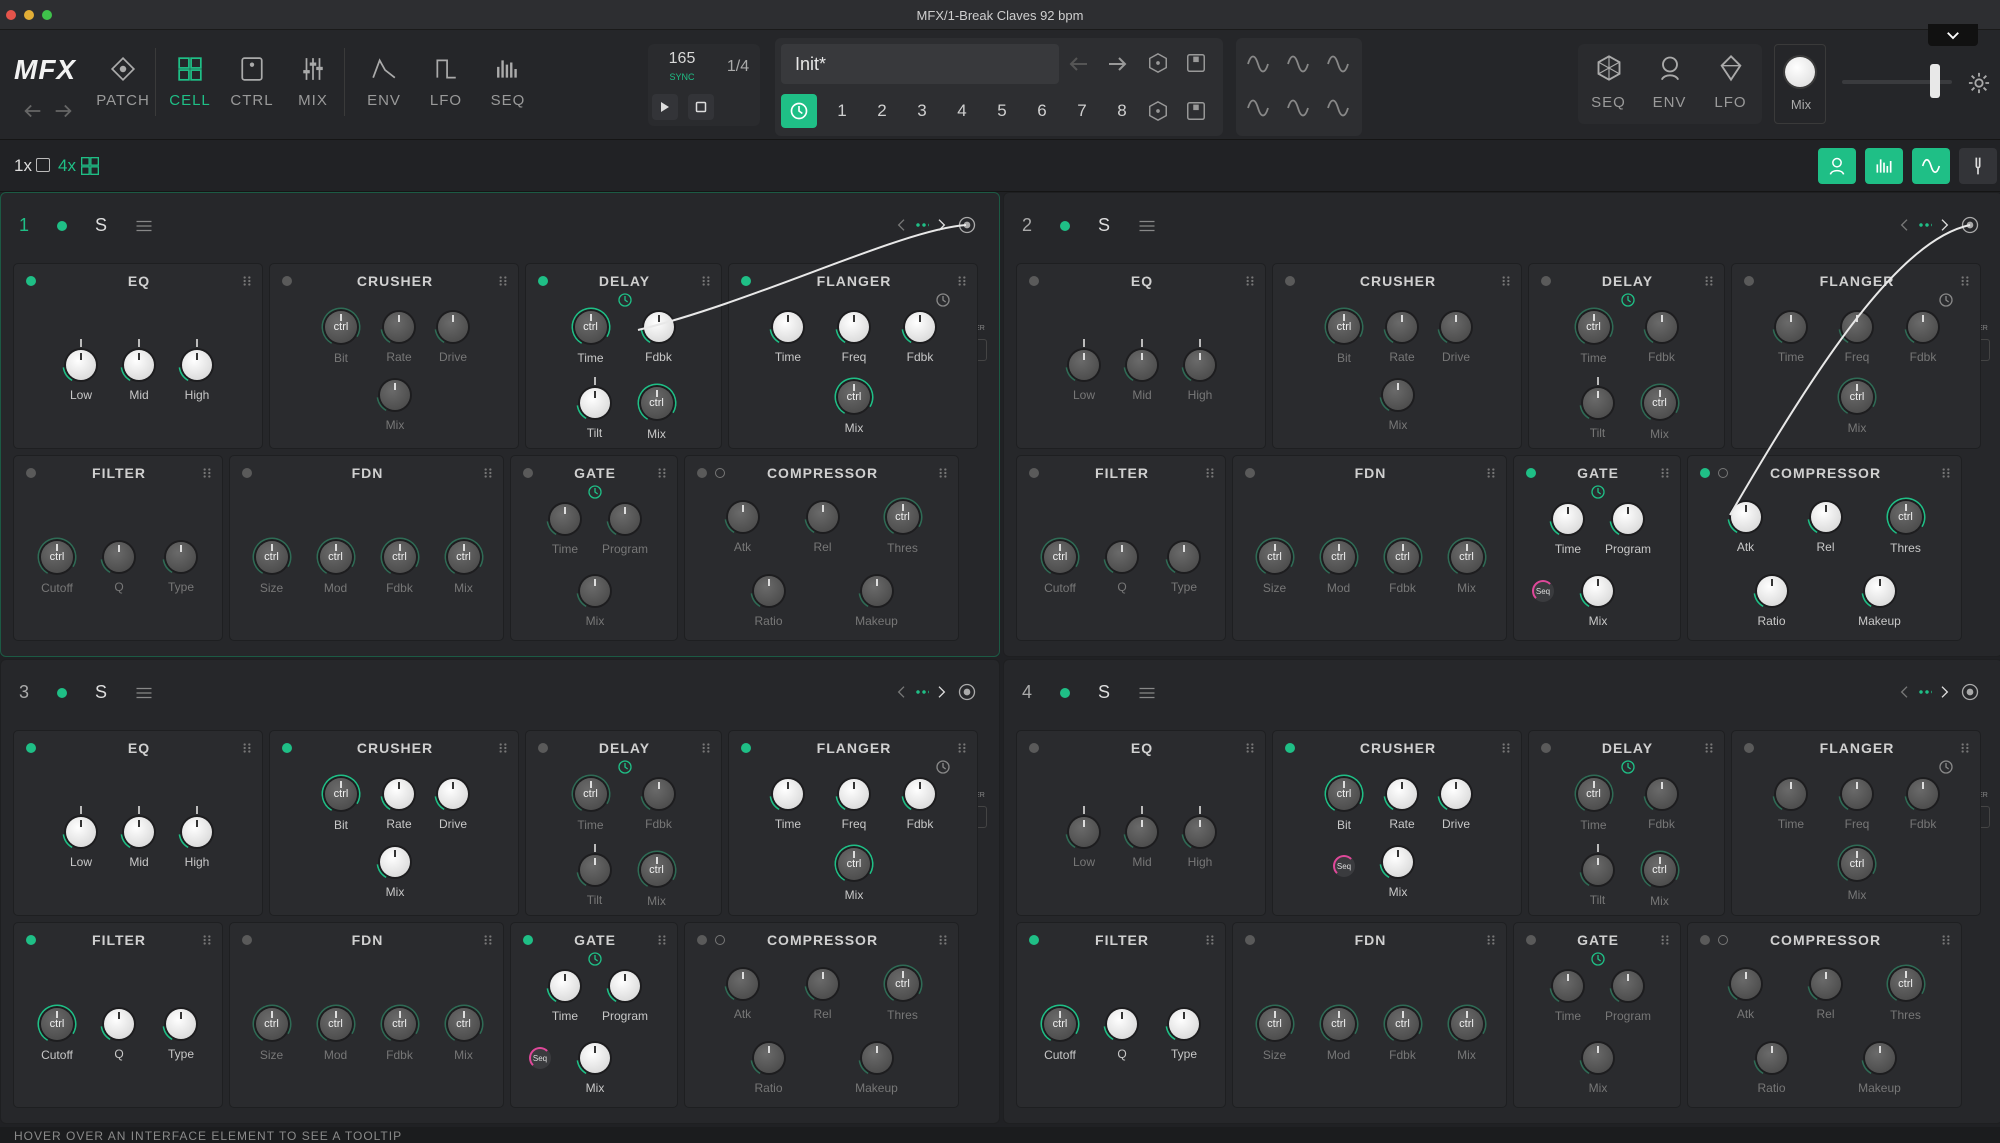  Describe the element at coordinates (682, 59) in the screenshot. I see `tempo-display: 165` at that location.